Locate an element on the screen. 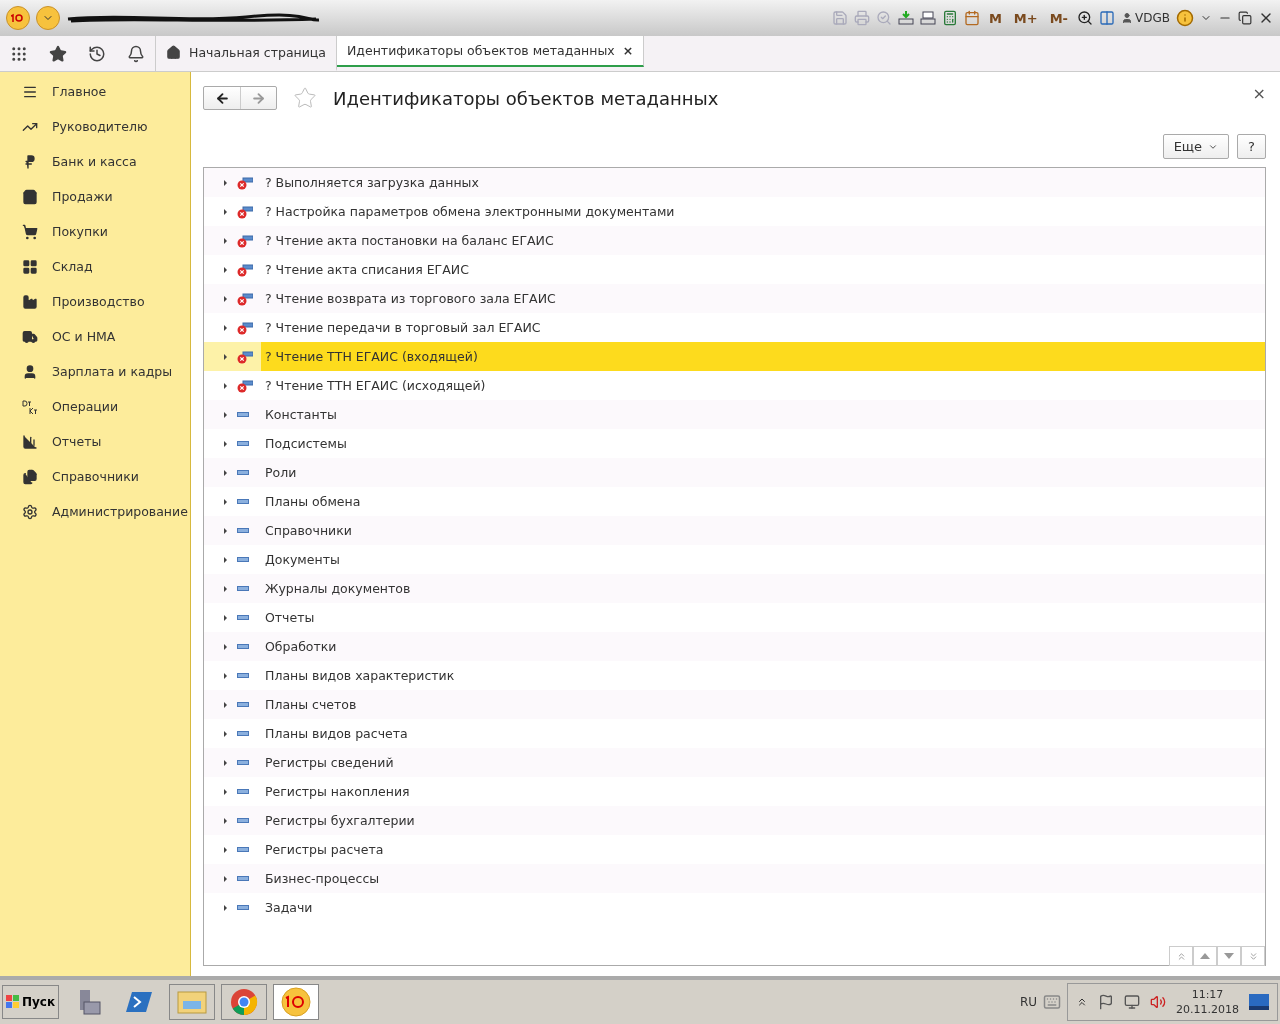 This screenshot has height=1024, width=1280. dropdown-button is located at coordinates (48, 18).